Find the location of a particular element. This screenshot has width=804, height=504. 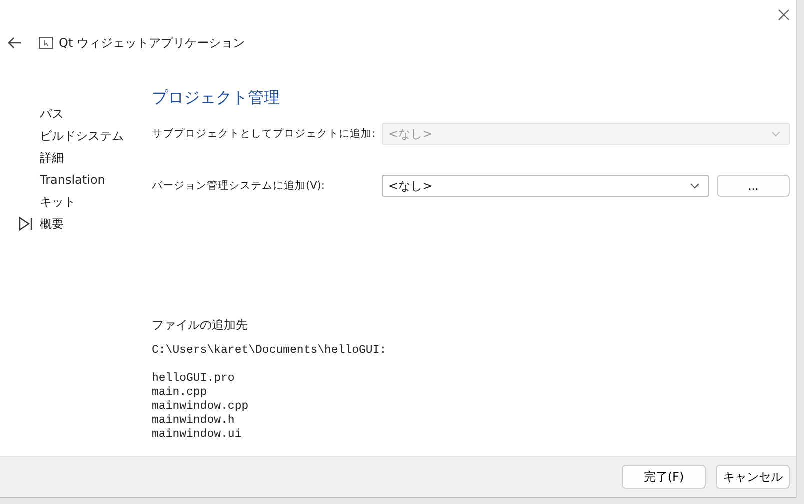

wizard-step: Translation is located at coordinates (73, 180).